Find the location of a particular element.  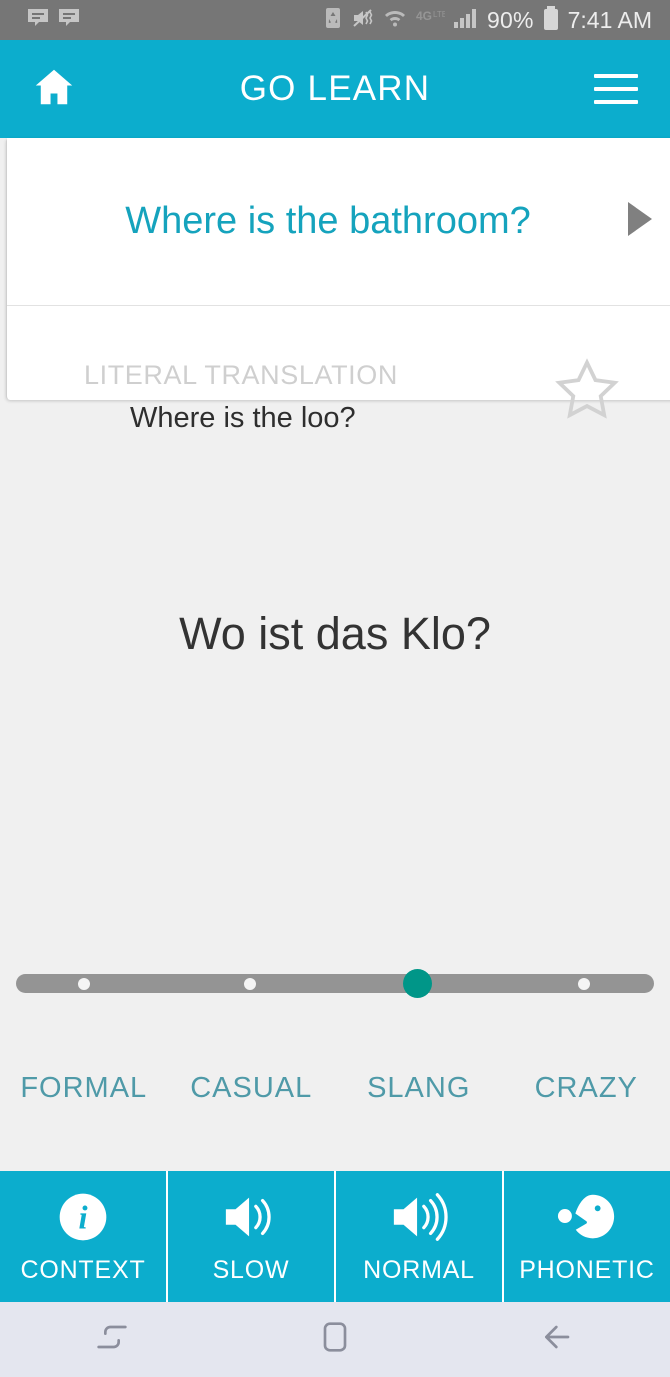

phonetic-label: PHONETIC is located at coordinates (587, 1270).